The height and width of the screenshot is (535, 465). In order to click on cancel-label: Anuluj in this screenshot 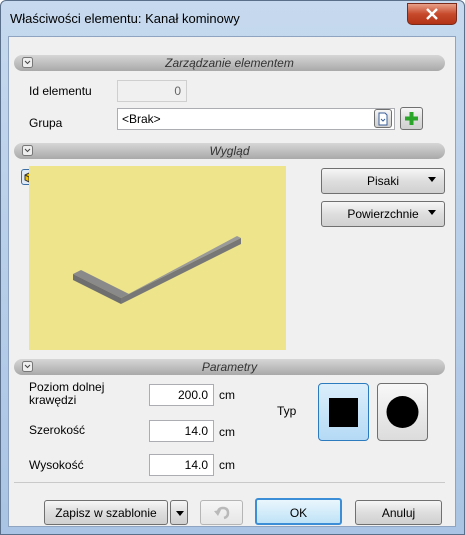, I will do `click(398, 513)`.